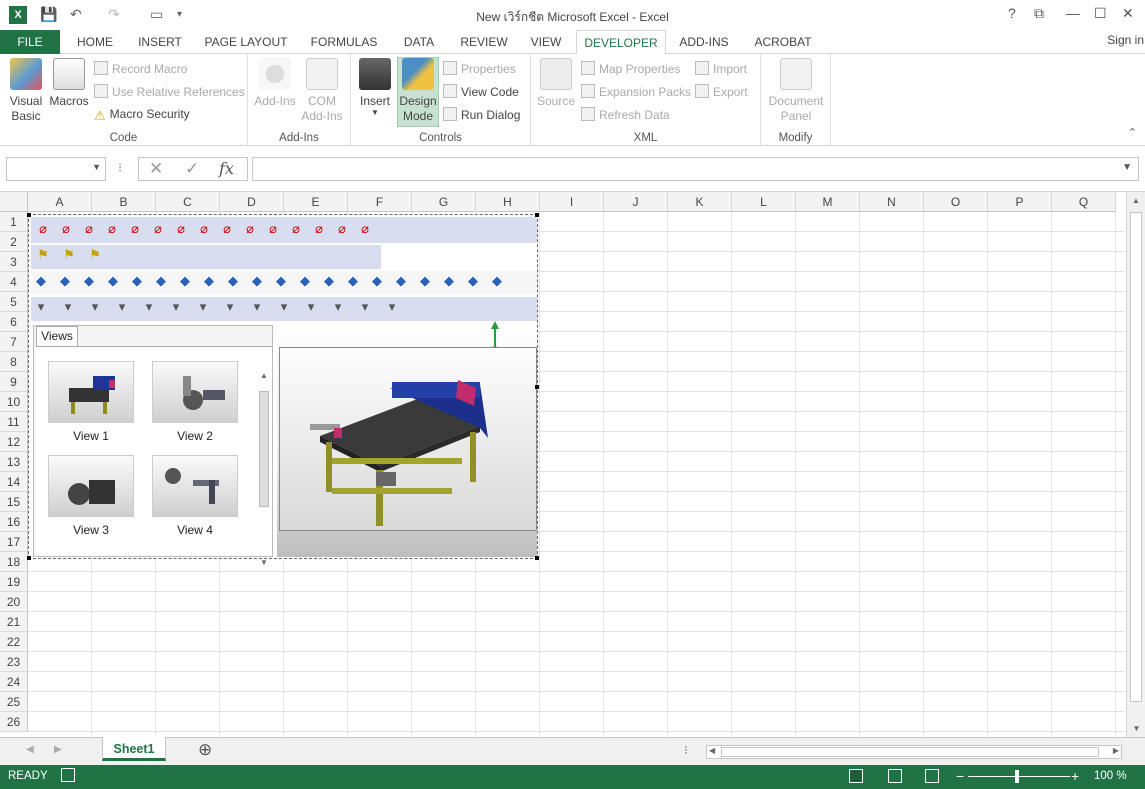 The image size is (1145, 789). Describe the element at coordinates (246, 42) in the screenshot. I see `tab-page-layout: PAGE LAYOUT` at that location.